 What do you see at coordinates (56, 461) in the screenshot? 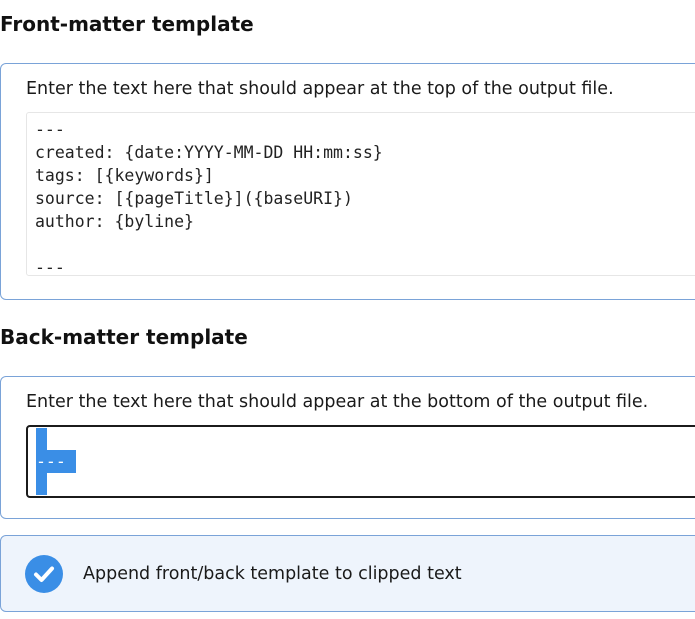
I see `back-matter-selected-text: ---` at bounding box center [56, 461].